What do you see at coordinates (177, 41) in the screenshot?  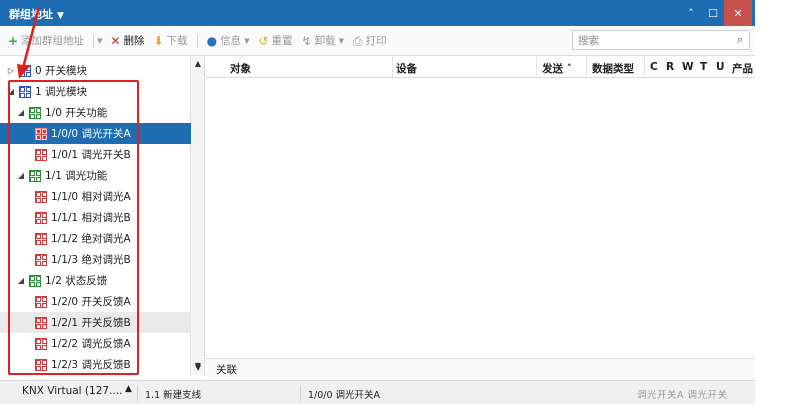 I see `download-label: 下载` at bounding box center [177, 41].